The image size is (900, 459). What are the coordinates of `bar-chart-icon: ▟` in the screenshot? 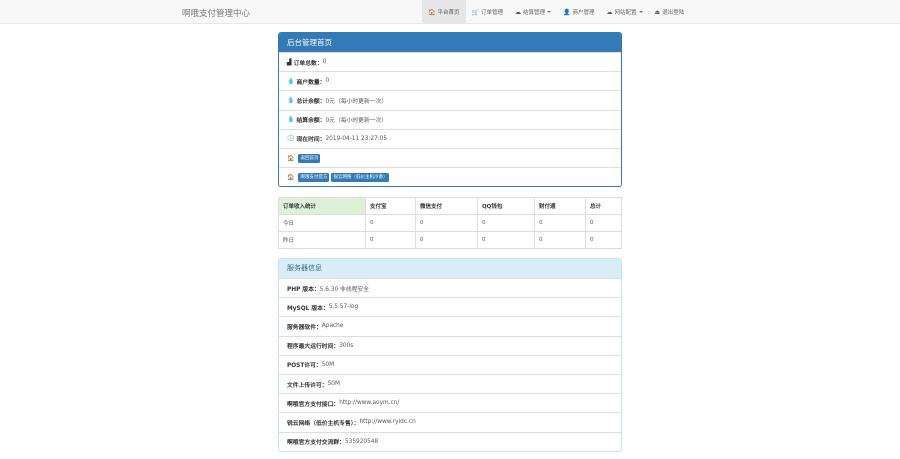 It's located at (289, 62).